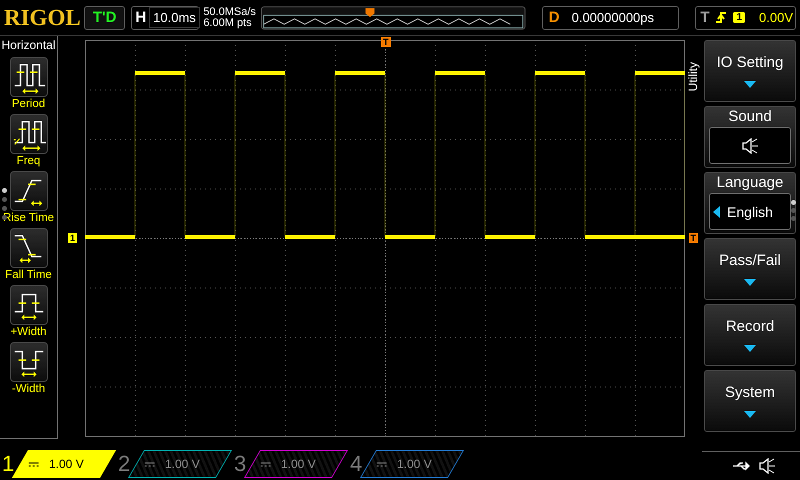  Describe the element at coordinates (693, 77) in the screenshot. I see `menu-title: Utility` at that location.